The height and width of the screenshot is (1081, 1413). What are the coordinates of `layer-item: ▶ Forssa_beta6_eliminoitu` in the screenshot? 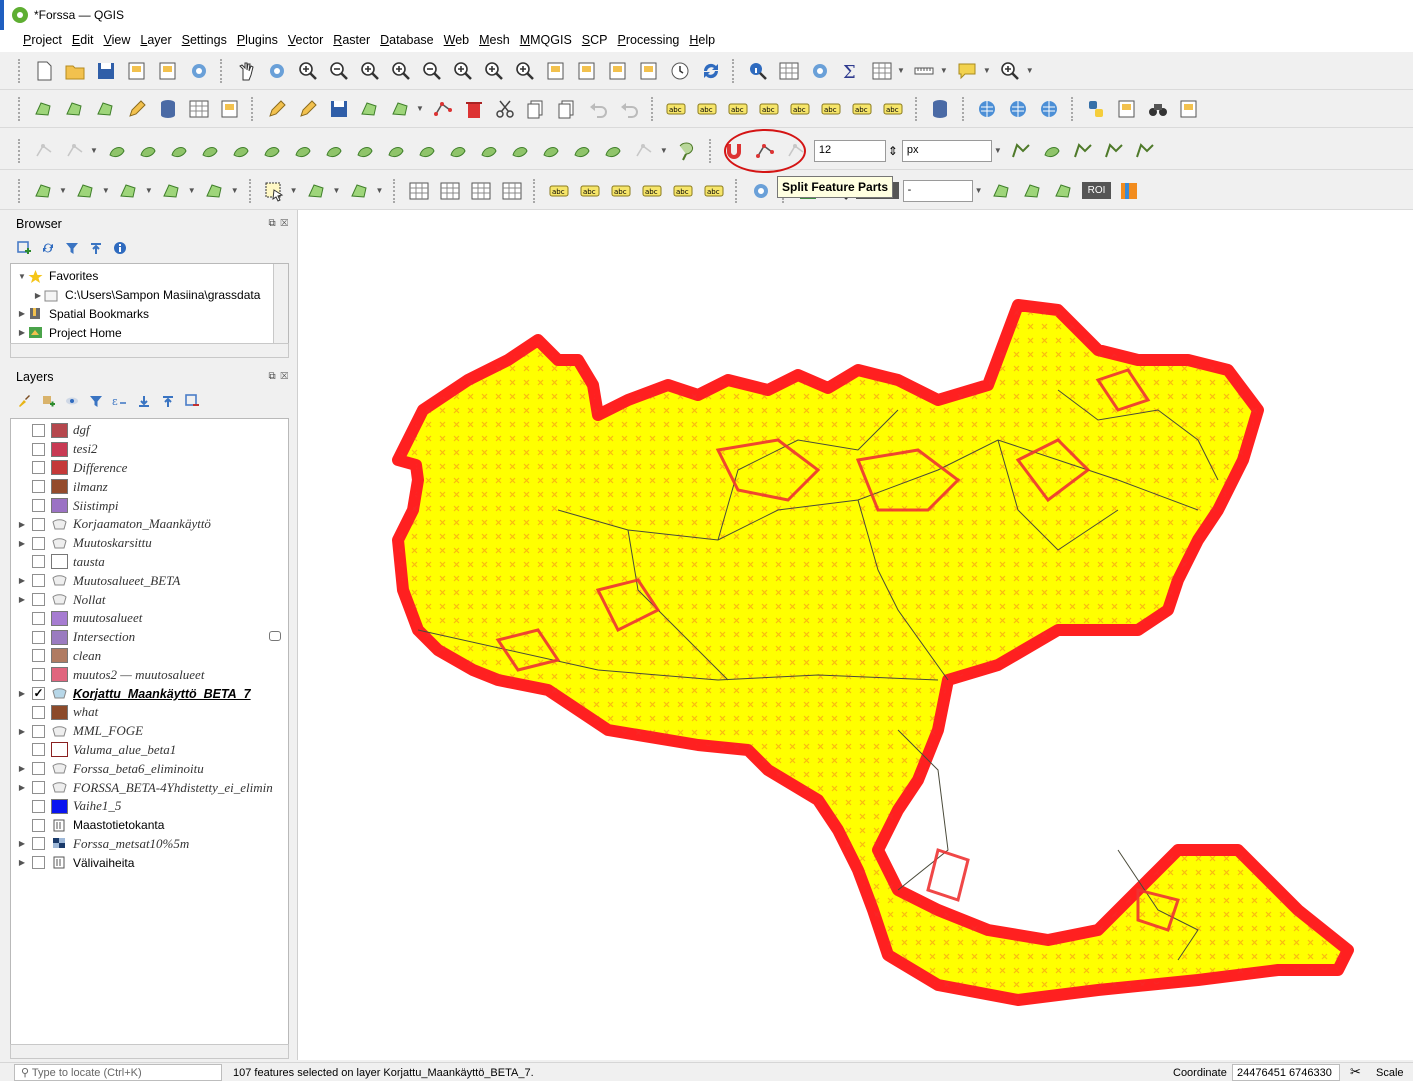 It's located at (149, 768).